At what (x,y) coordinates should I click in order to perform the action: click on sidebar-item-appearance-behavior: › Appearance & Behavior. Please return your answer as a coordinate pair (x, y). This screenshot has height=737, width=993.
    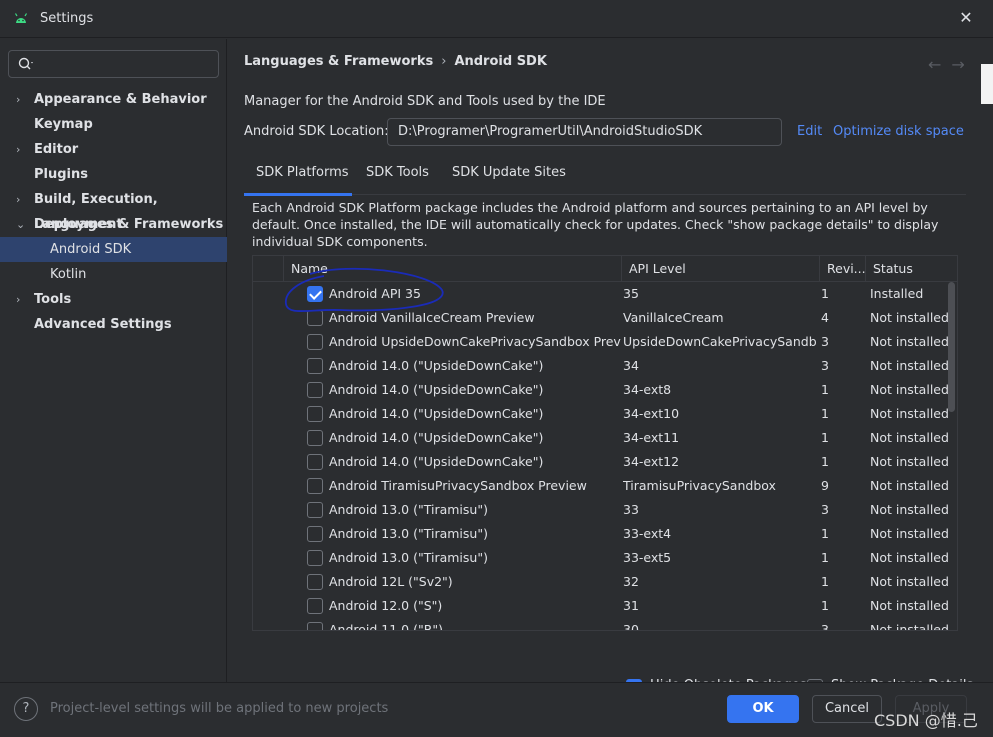
    Looking at the image, I should click on (113, 99).